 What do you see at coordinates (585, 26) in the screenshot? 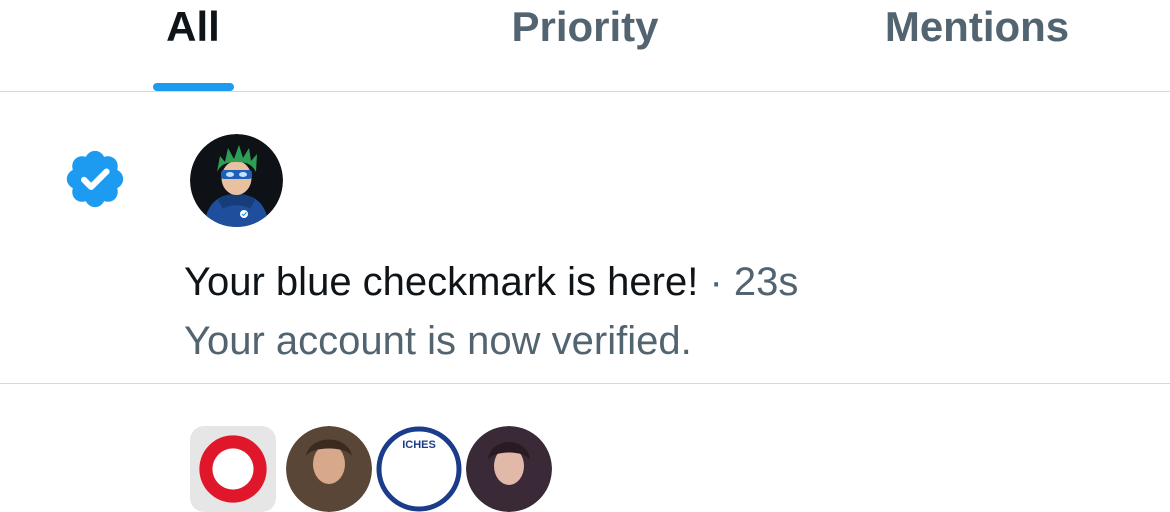
I see `tab-priority-label: Priority` at bounding box center [585, 26].